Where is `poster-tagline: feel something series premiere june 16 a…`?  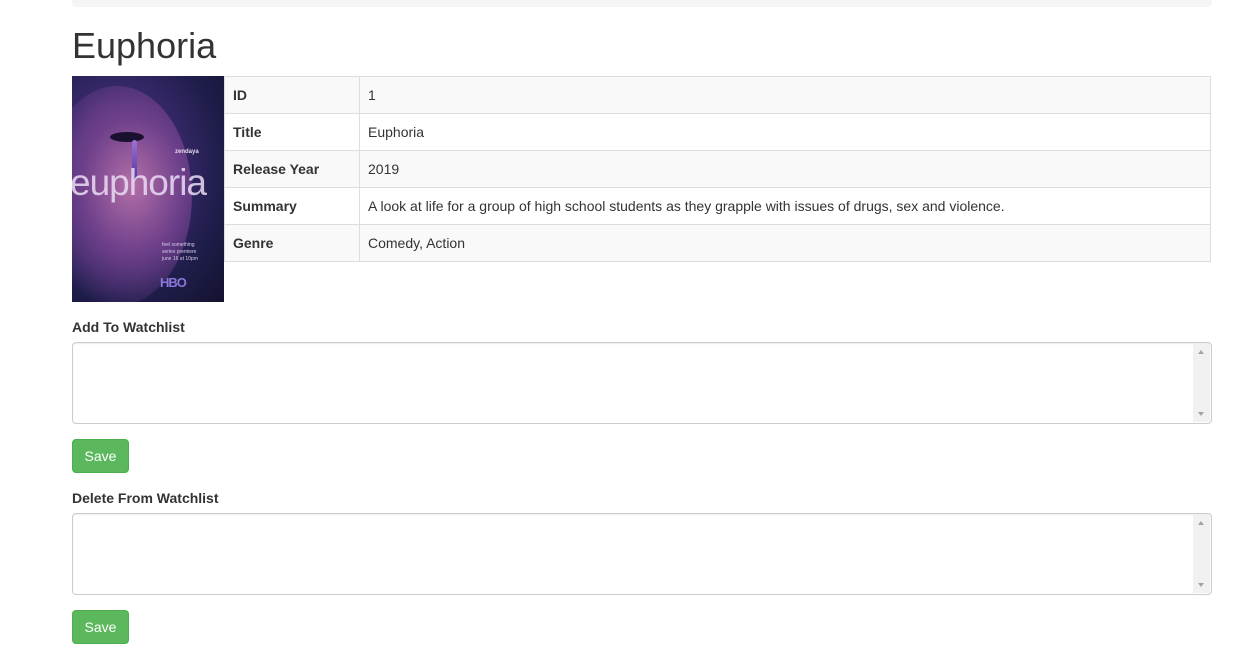
poster-tagline: feel something series premiere june 16 a… is located at coordinates (180, 252).